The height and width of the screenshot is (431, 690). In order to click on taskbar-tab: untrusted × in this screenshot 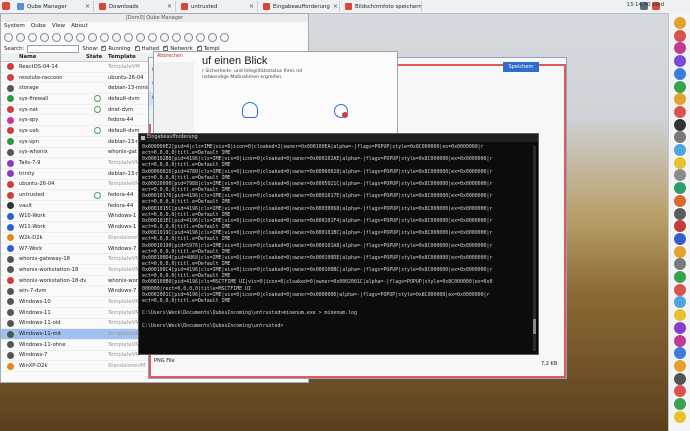, I will do `click(218, 6)`.